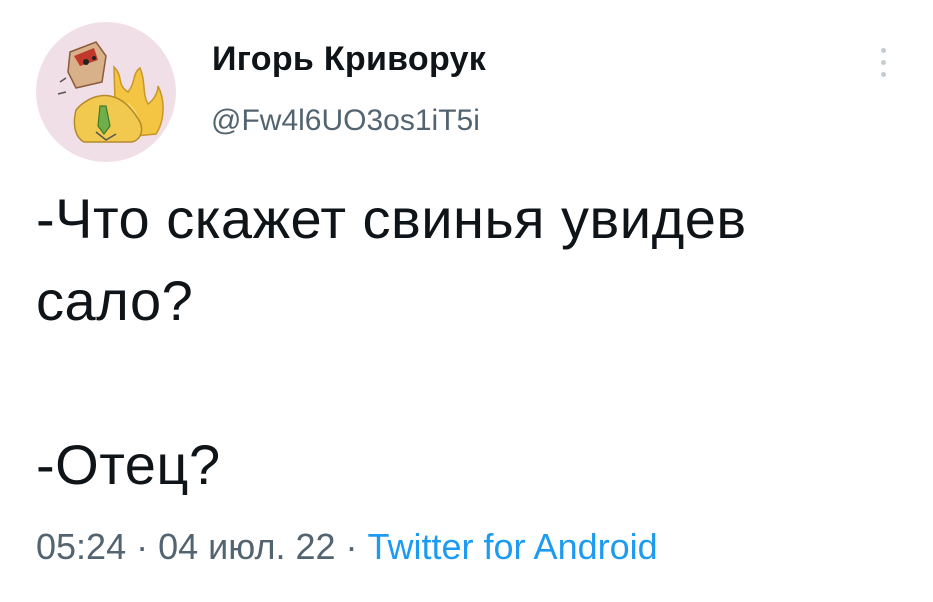  What do you see at coordinates (128, 464) in the screenshot?
I see `tweet-line-answer: -Отец?` at bounding box center [128, 464].